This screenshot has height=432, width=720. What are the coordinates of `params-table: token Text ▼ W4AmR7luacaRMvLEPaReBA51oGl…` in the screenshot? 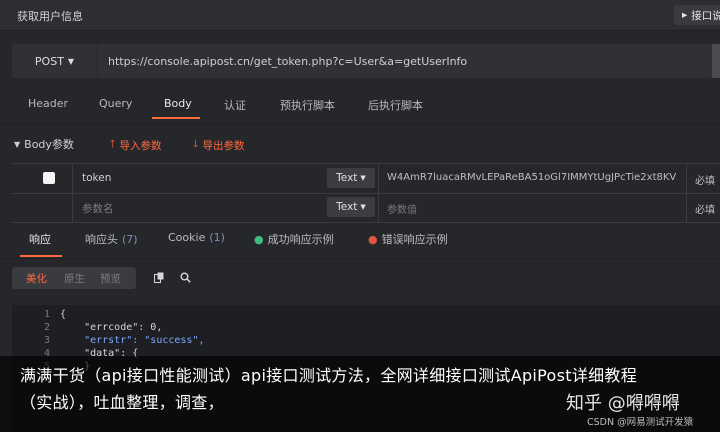 It's located at (366, 193).